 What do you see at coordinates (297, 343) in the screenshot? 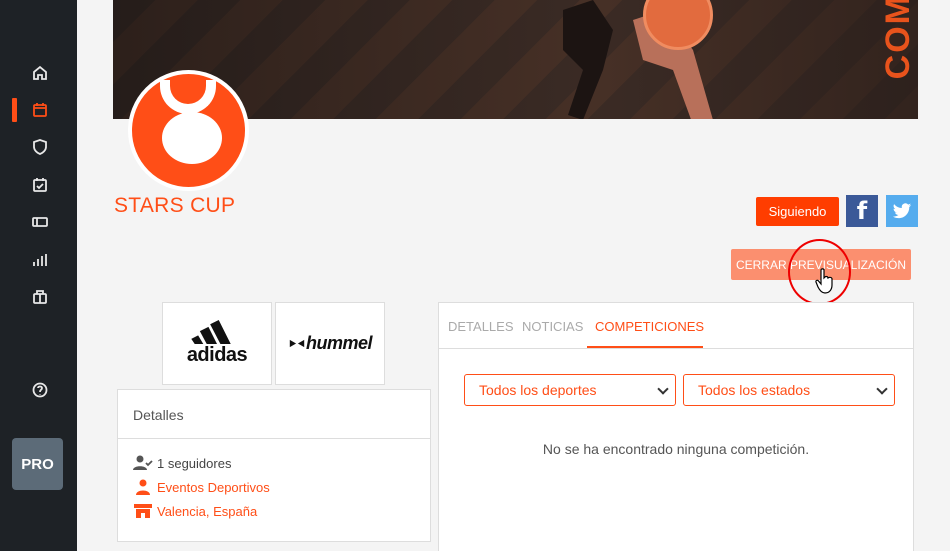
I see `hummel-bee-icon` at bounding box center [297, 343].